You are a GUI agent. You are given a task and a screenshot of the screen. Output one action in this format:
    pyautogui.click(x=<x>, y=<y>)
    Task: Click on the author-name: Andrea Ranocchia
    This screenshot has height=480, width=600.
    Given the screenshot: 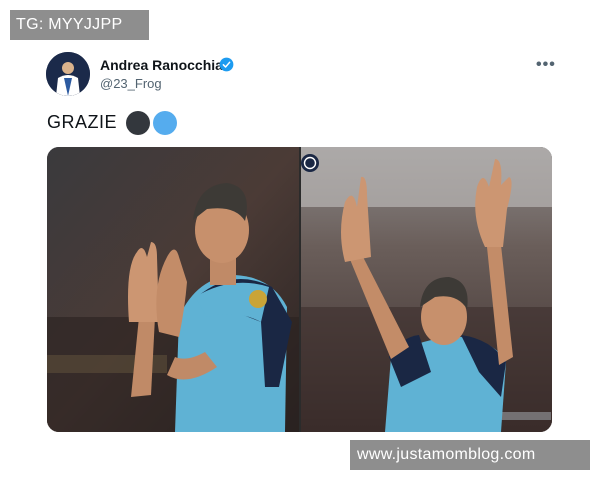 What is the action you would take?
    pyautogui.click(x=161, y=65)
    